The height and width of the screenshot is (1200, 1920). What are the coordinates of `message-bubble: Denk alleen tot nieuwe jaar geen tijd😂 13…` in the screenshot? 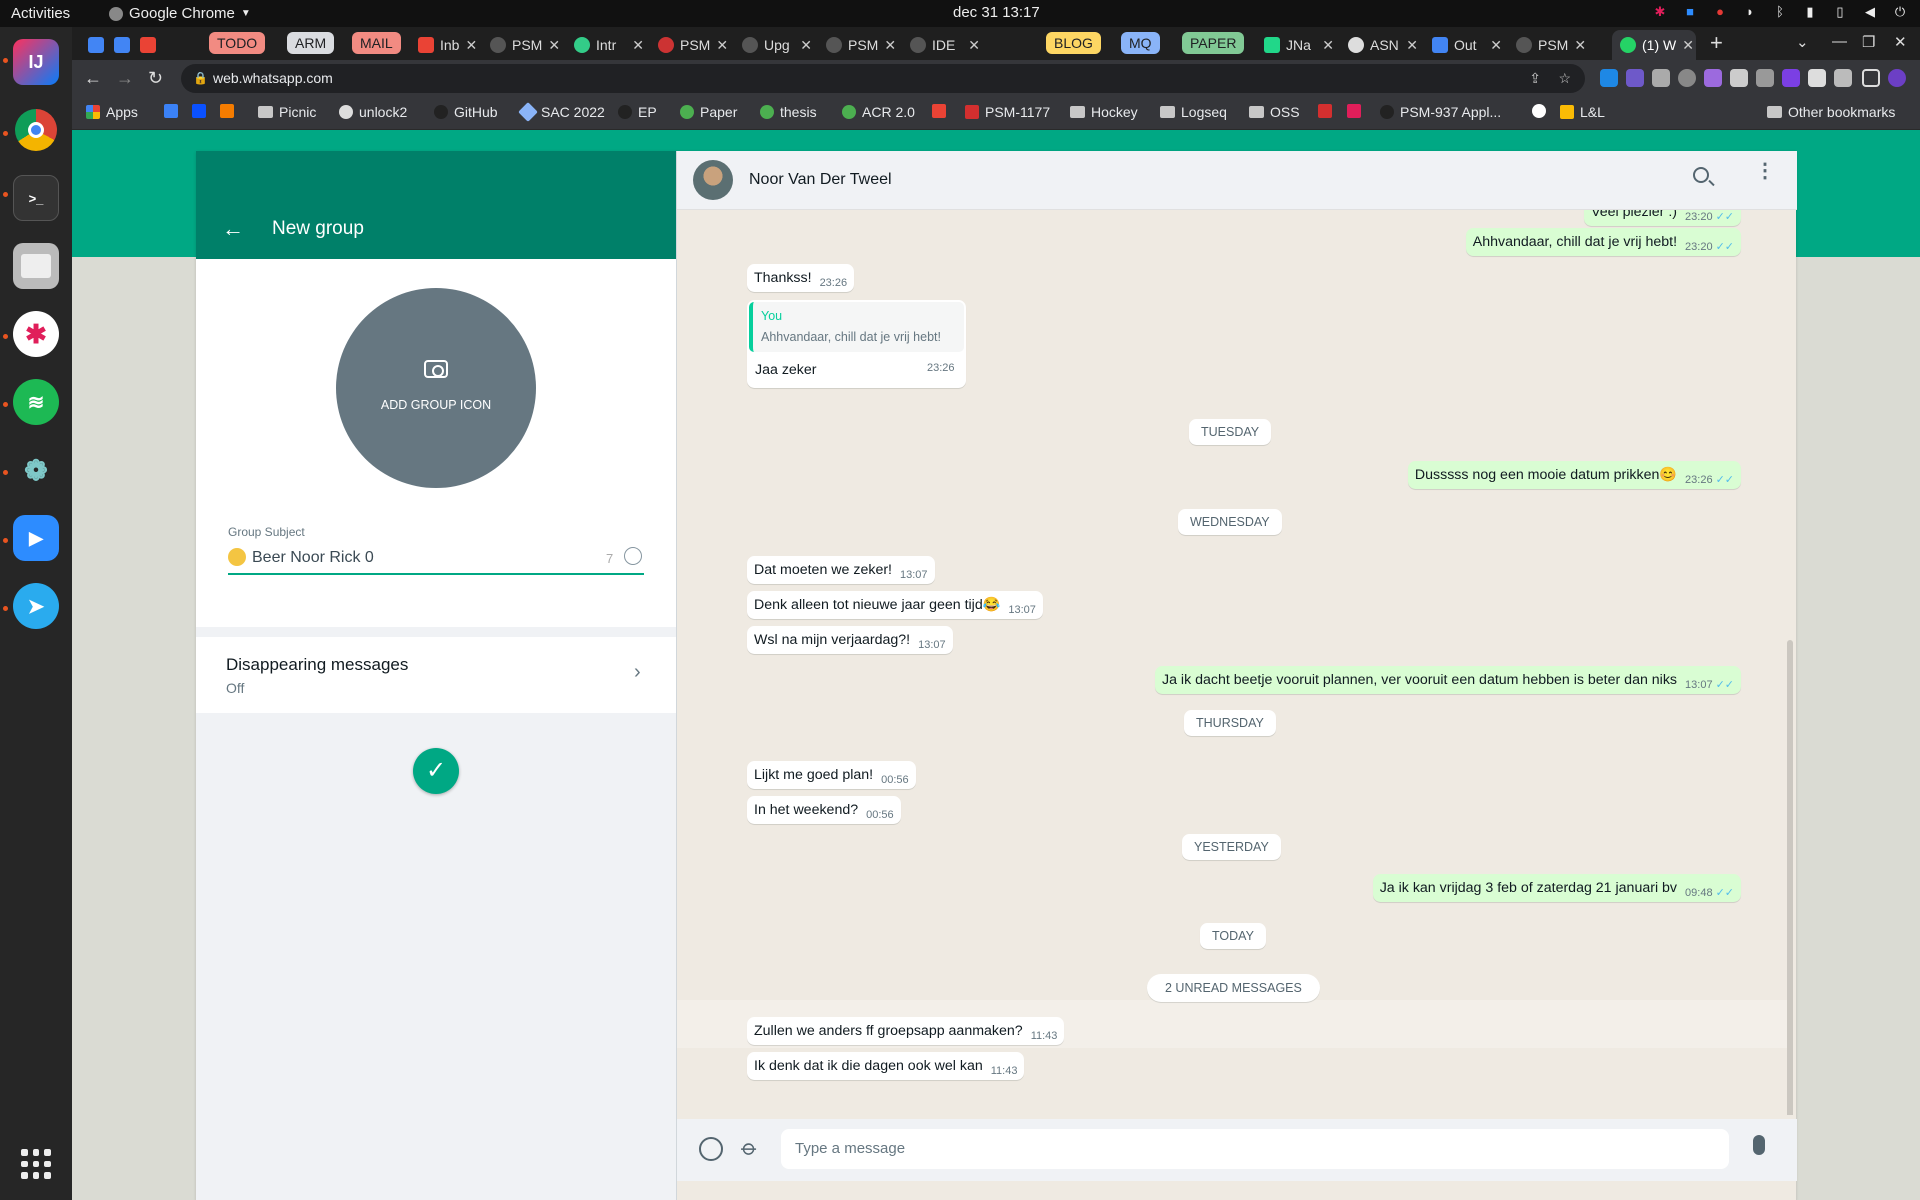 It's located at (895, 605).